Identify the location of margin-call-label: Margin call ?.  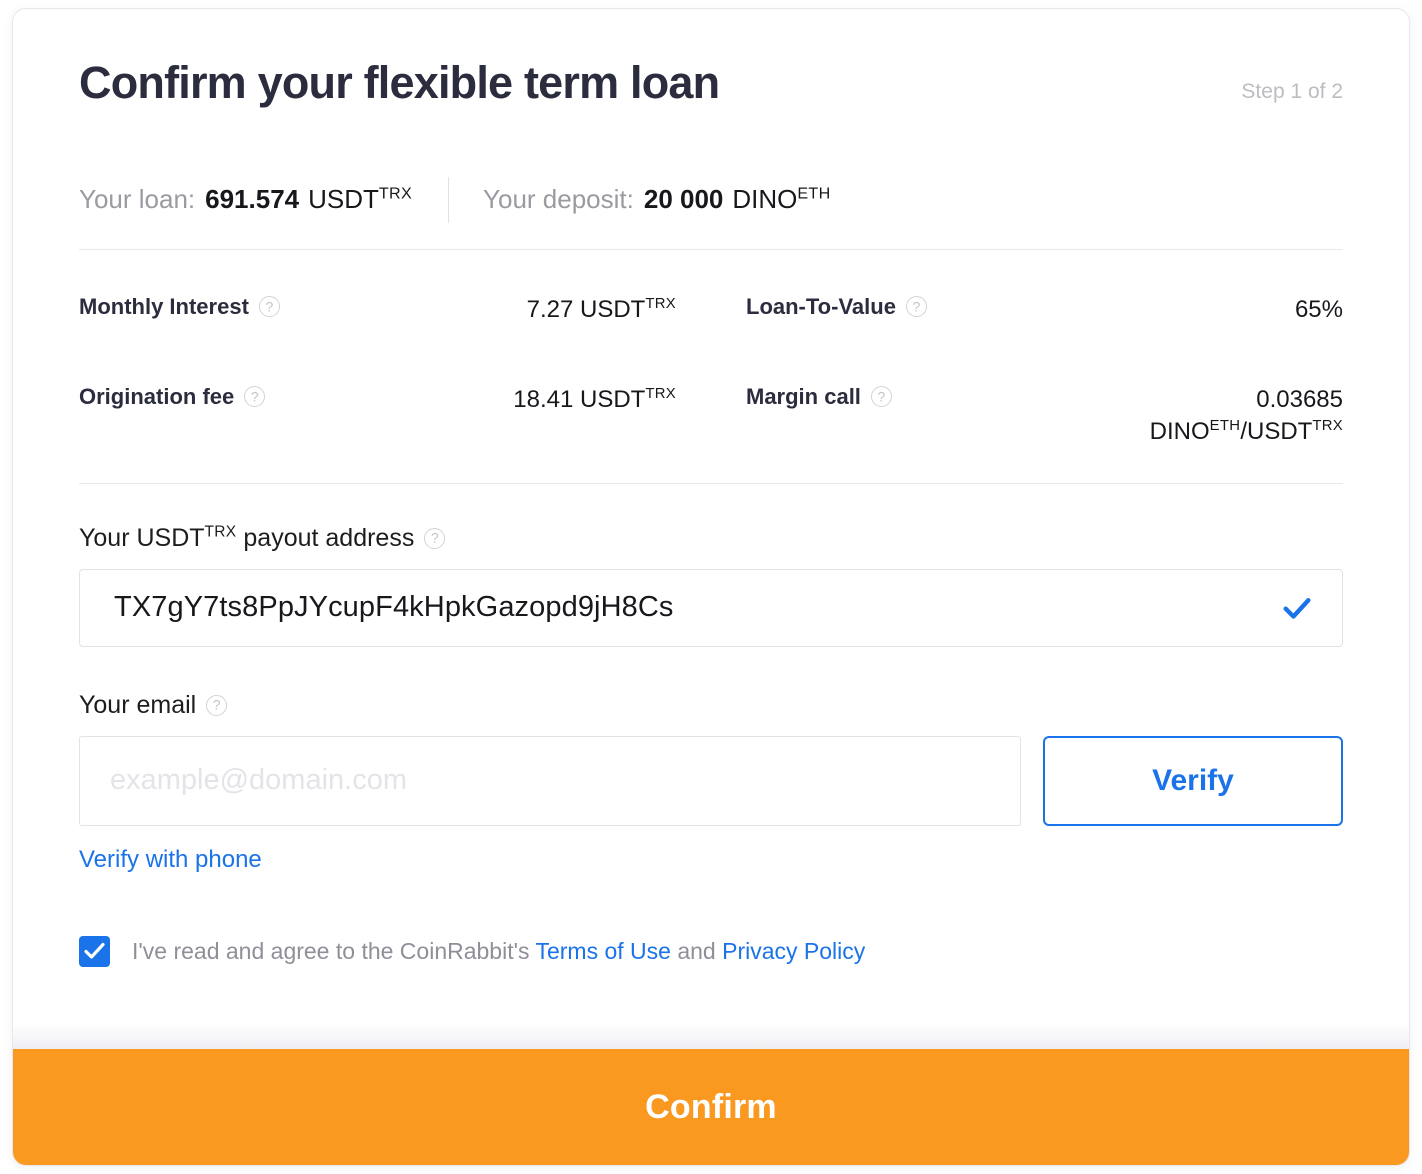
(819, 397).